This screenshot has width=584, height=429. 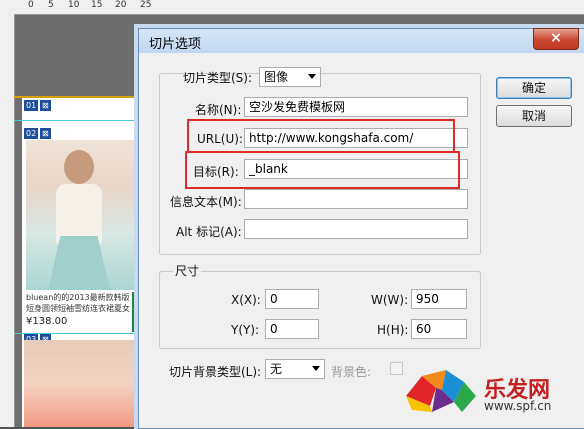 I want to click on cancel-button: 取消, so click(x=534, y=116).